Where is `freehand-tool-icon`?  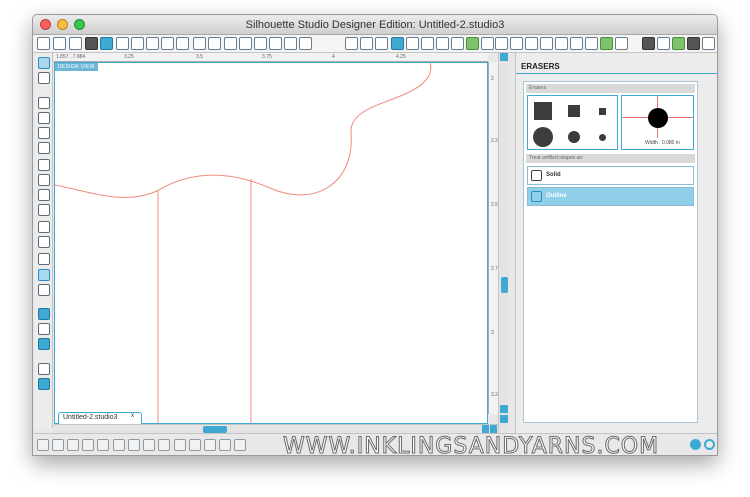 freehand-tool-icon is located at coordinates (44, 210).